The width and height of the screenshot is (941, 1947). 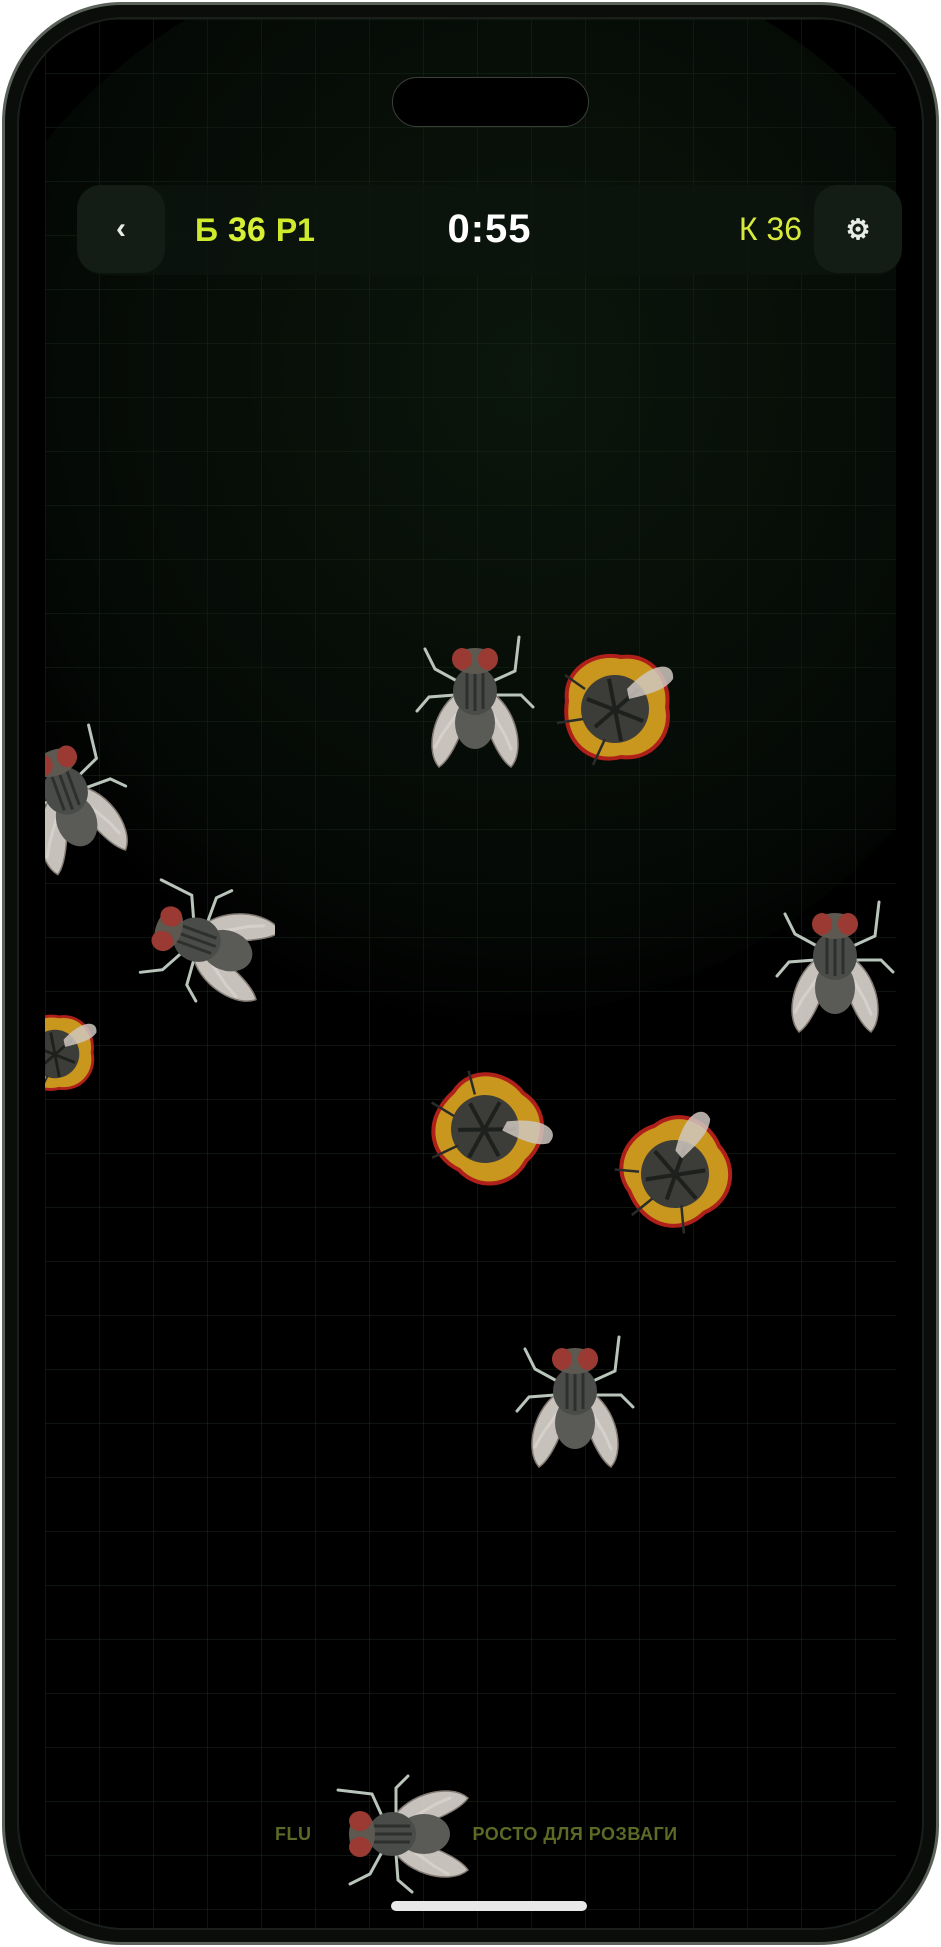 I want to click on home-indicator, so click(x=489, y=1906).